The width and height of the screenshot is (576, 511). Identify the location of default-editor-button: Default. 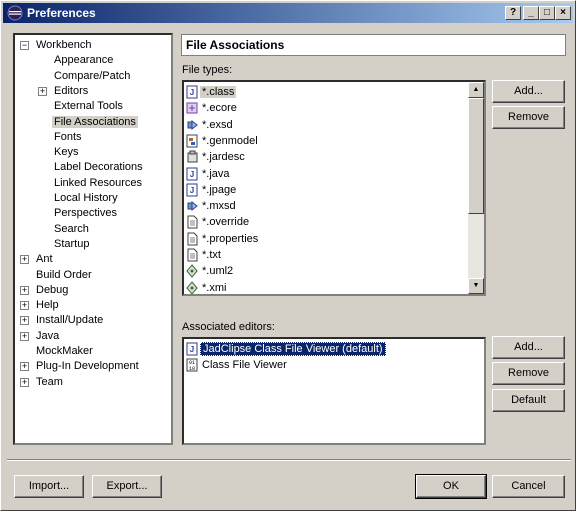
(528, 400).